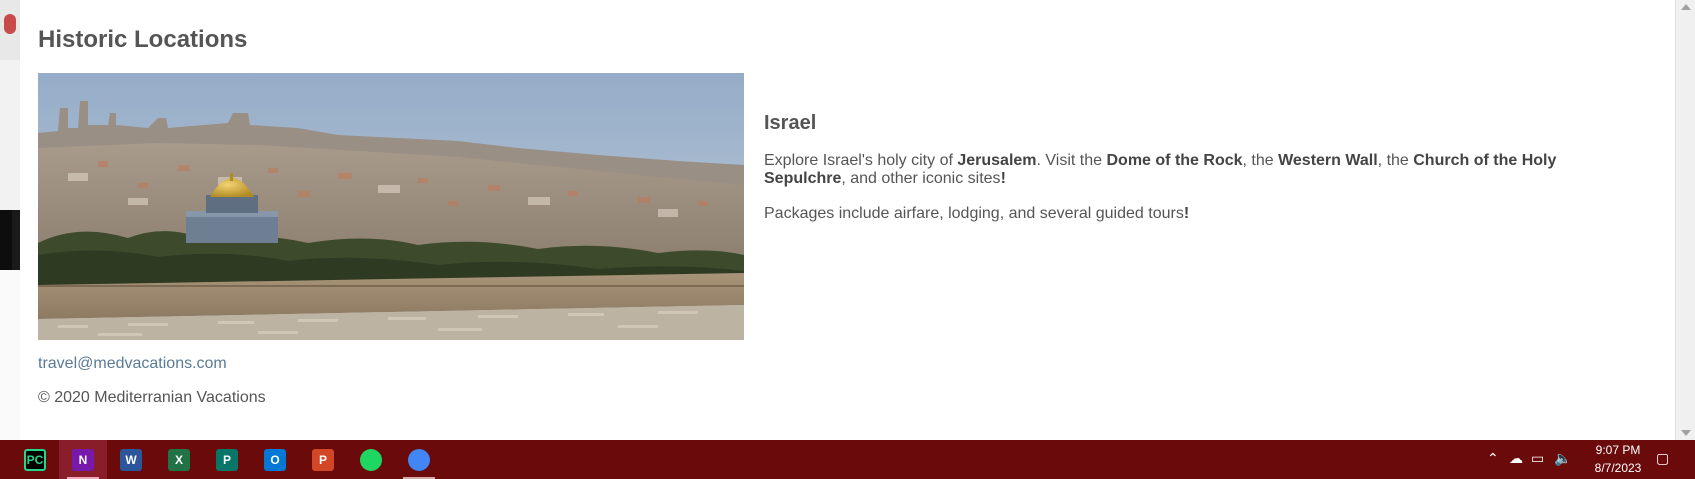 This screenshot has width=1695, height=479. I want to click on clock-date: 8/7/2023, so click(1618, 468).